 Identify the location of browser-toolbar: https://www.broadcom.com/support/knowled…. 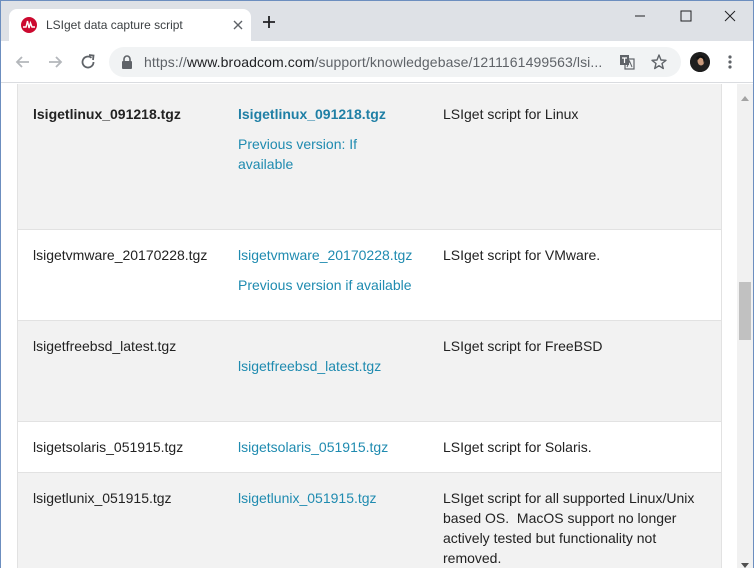
(377, 62).